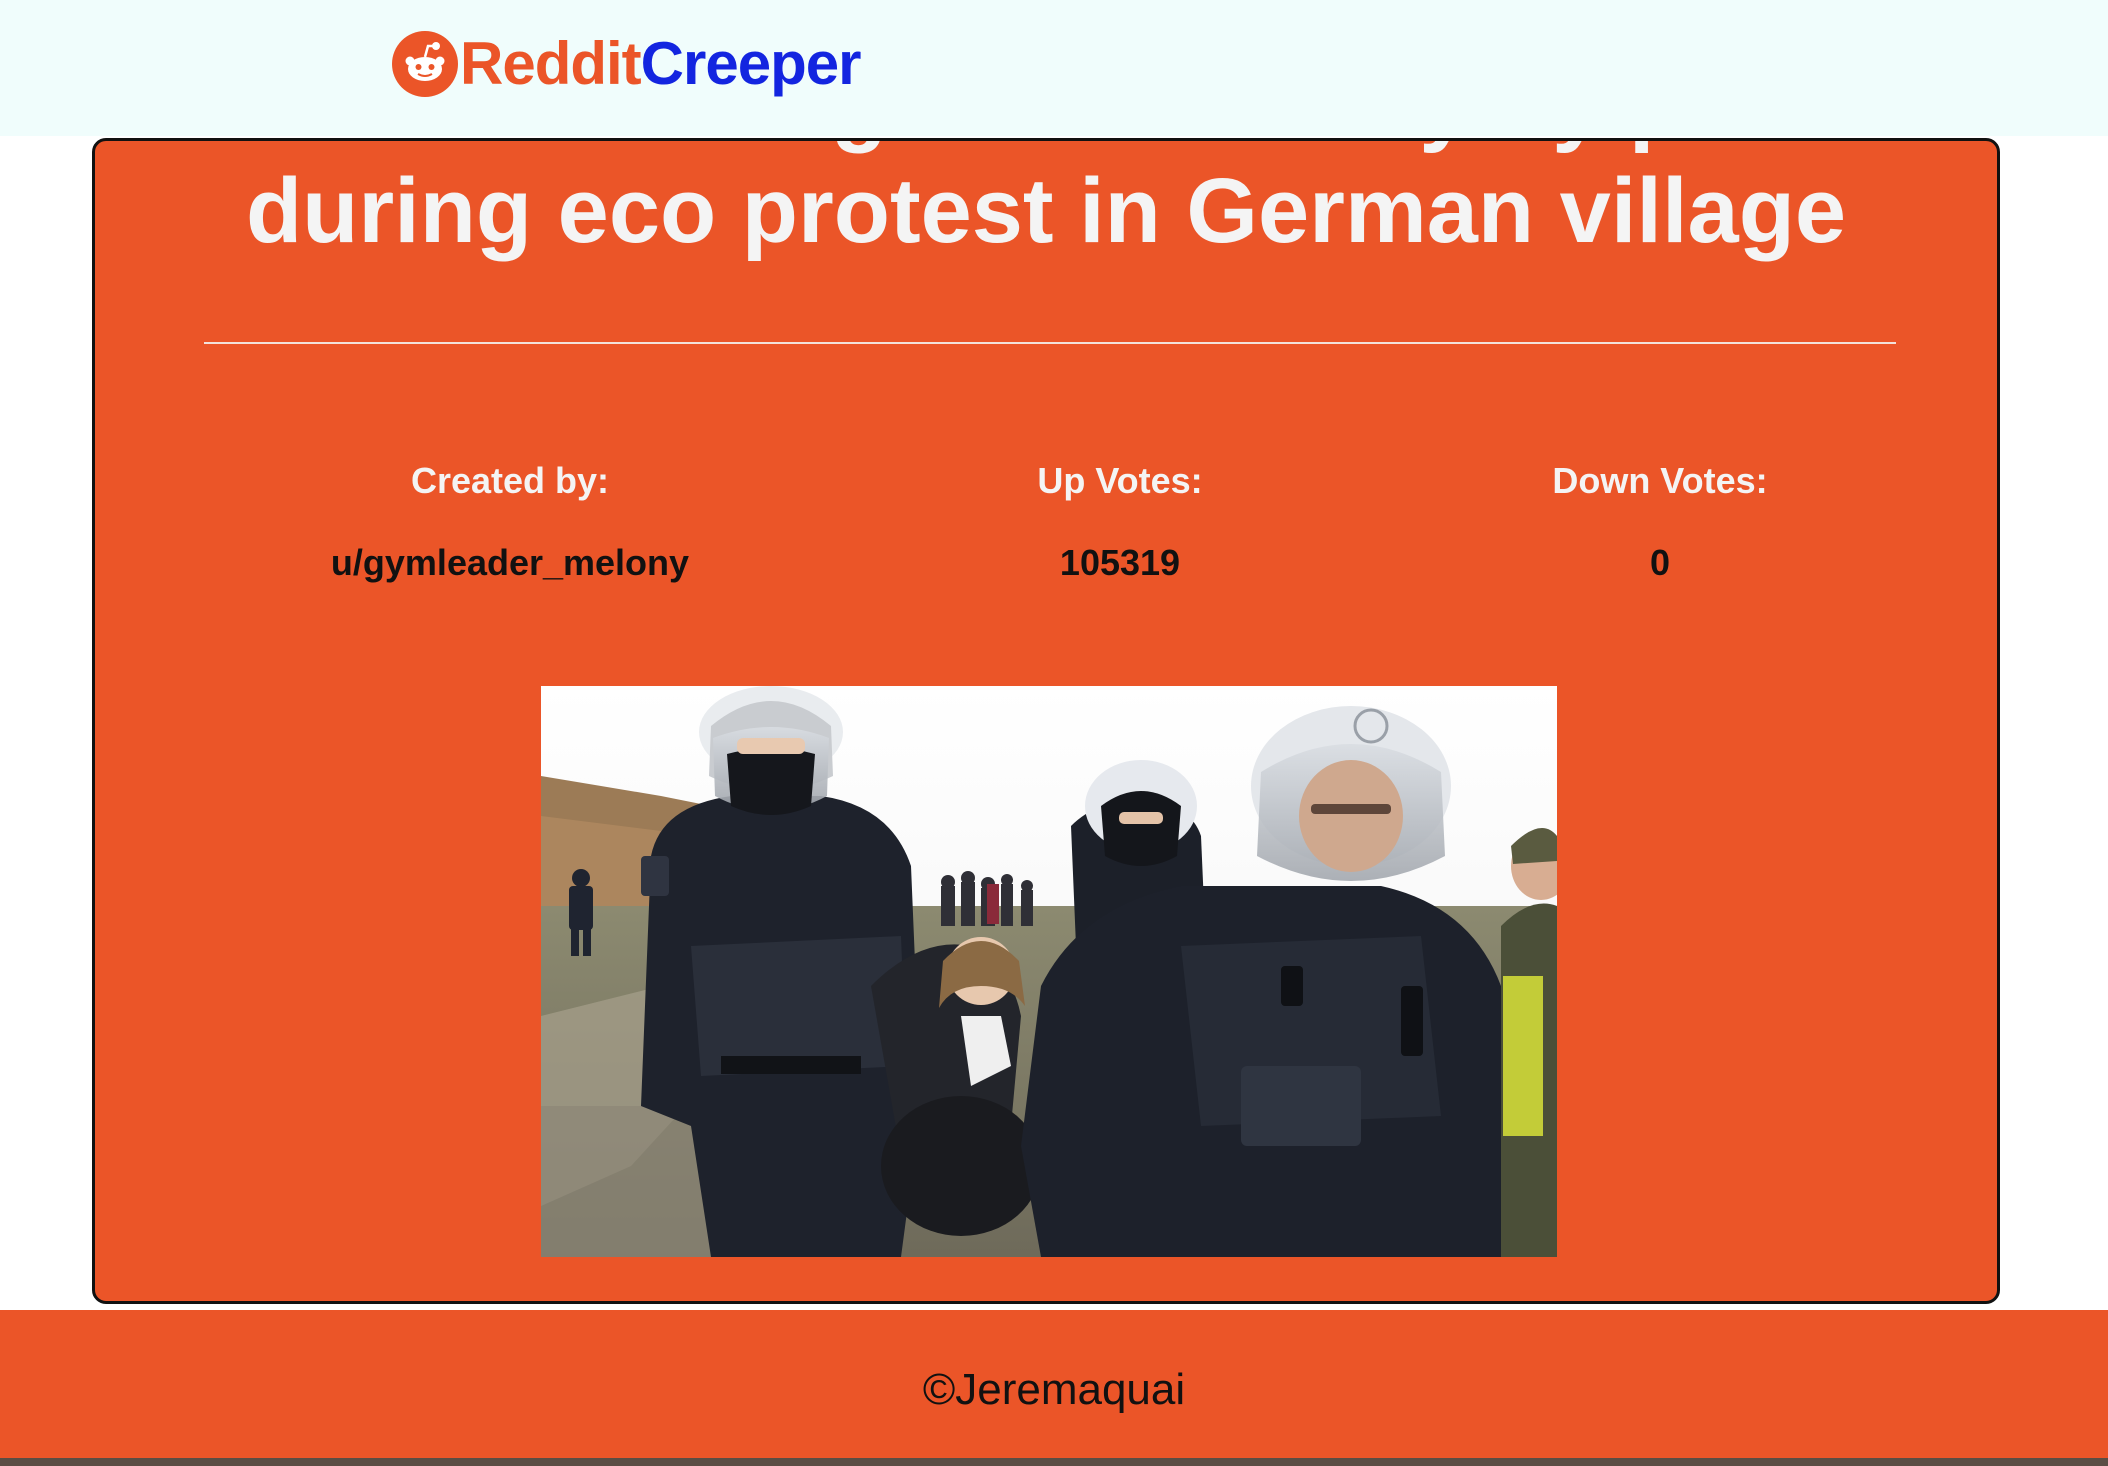 Image resolution: width=2108 pixels, height=1466 pixels. I want to click on site-footer: ©Jeremaquai, so click(1054, 1388).